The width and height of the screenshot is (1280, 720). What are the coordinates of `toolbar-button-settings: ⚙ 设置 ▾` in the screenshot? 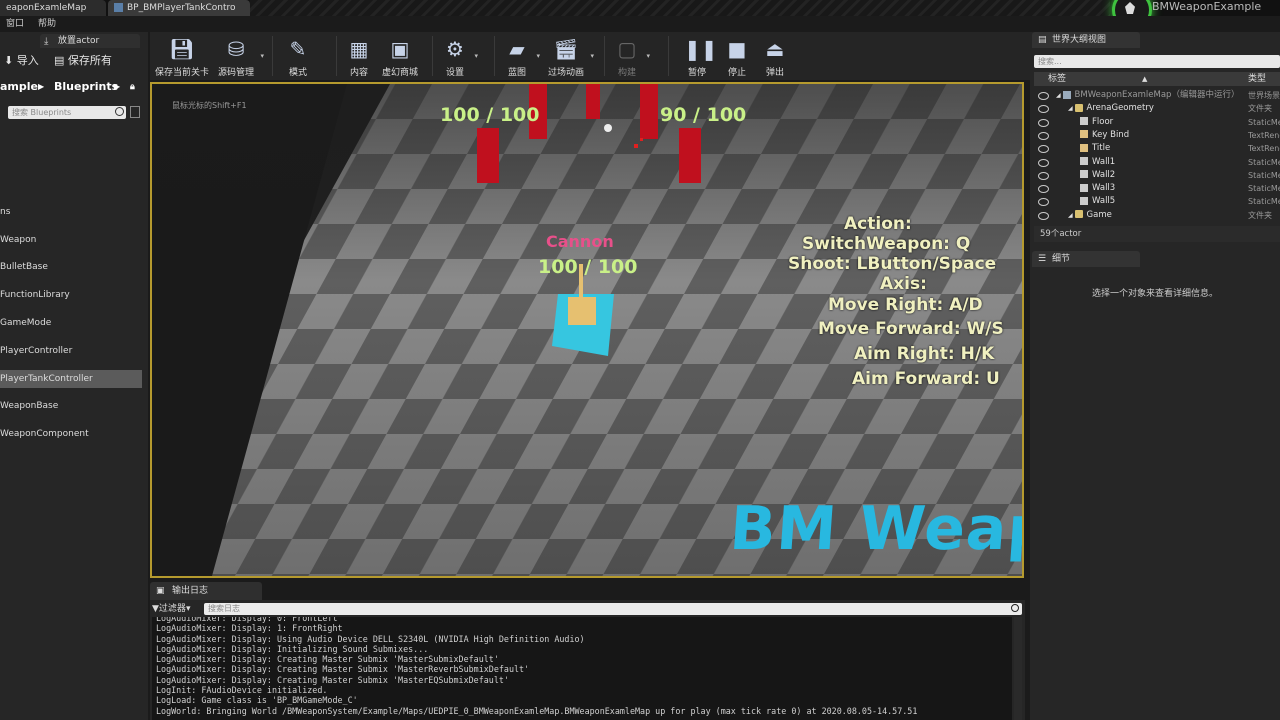 It's located at (459, 56).